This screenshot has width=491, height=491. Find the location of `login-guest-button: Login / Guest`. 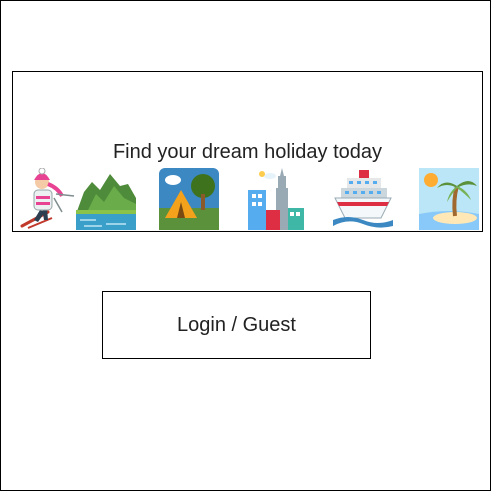

login-guest-button: Login / Guest is located at coordinates (236, 325).